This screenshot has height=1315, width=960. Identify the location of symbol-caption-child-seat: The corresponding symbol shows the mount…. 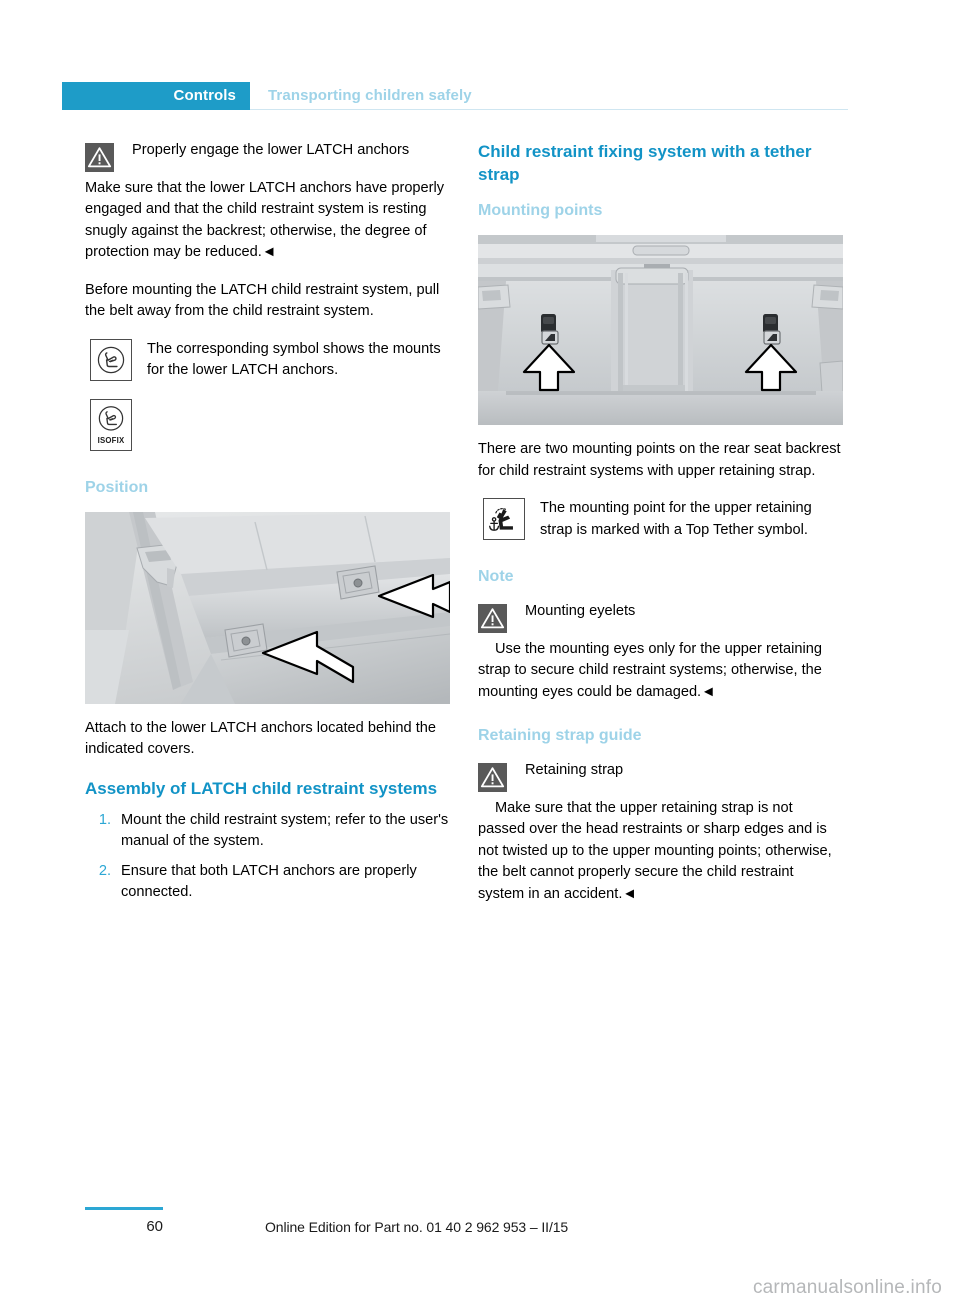
(294, 359).